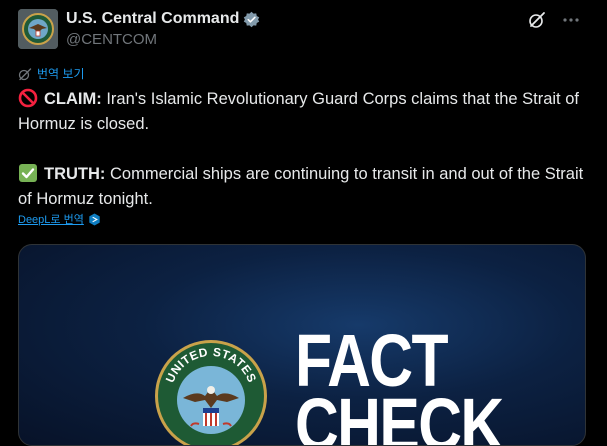 This screenshot has height=446, width=607. I want to click on truth-lead: TRUTH:, so click(75, 174).